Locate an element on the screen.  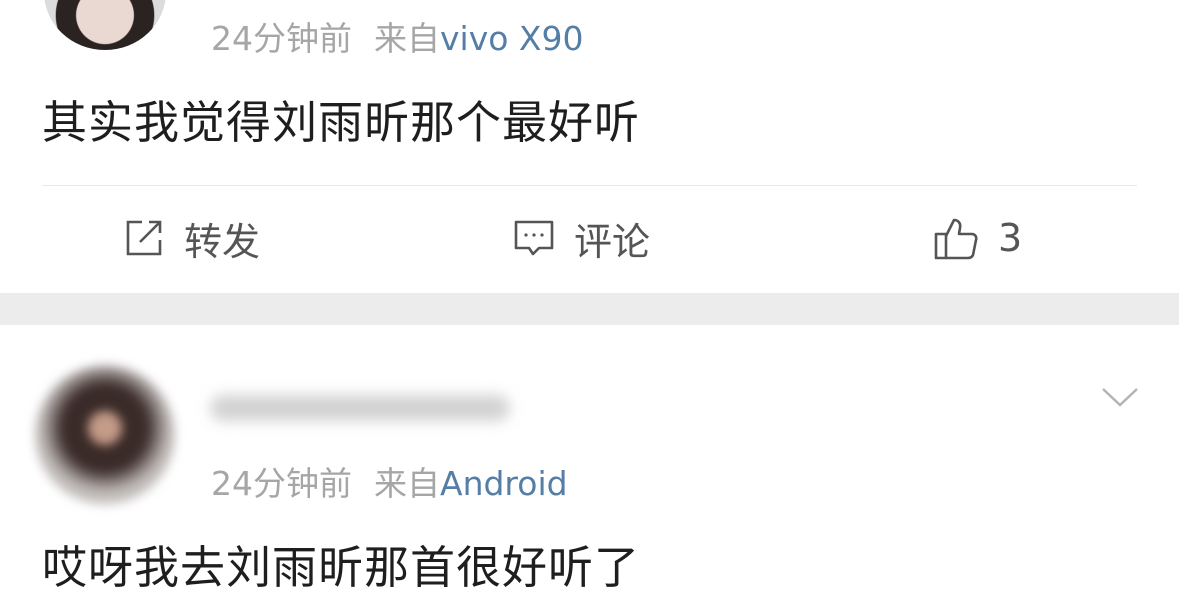
post-meta: 24分钟前 来自Android is located at coordinates (389, 481).